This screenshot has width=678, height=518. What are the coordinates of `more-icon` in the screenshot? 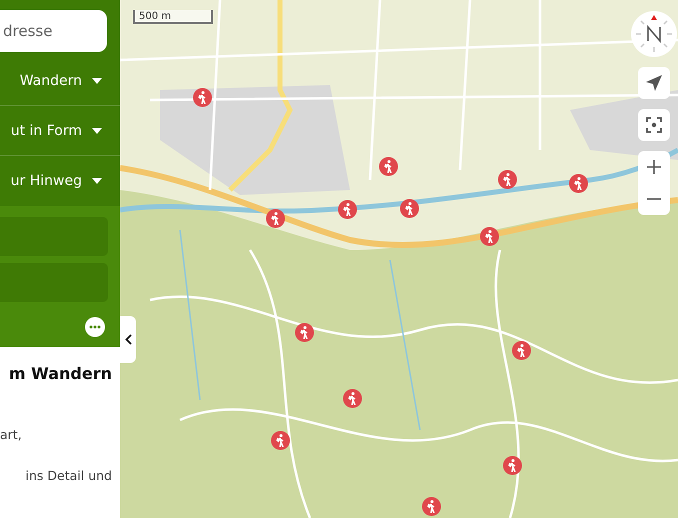 It's located at (95, 327).